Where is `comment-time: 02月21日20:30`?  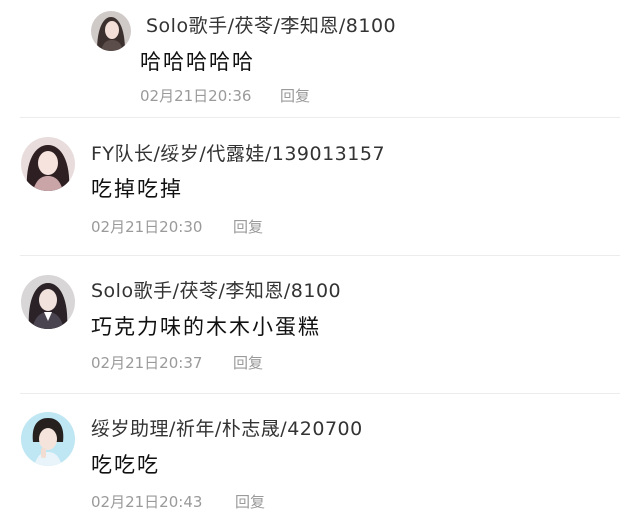 comment-time: 02月21日20:30 is located at coordinates (147, 227).